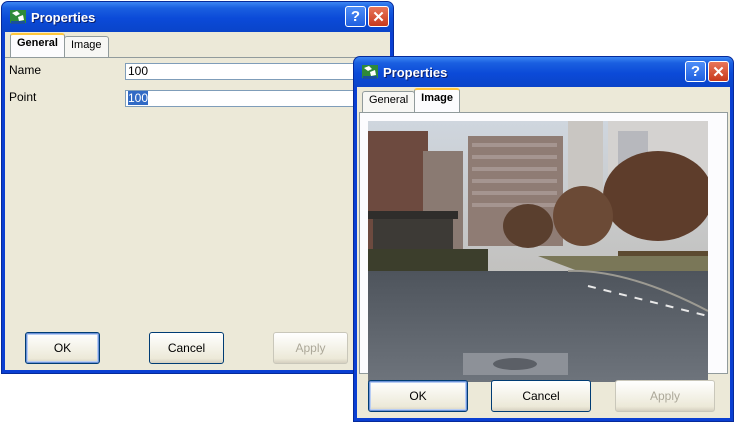 This screenshot has height=424, width=734. What do you see at coordinates (138, 71) in the screenshot?
I see `name-field-value: 100` at bounding box center [138, 71].